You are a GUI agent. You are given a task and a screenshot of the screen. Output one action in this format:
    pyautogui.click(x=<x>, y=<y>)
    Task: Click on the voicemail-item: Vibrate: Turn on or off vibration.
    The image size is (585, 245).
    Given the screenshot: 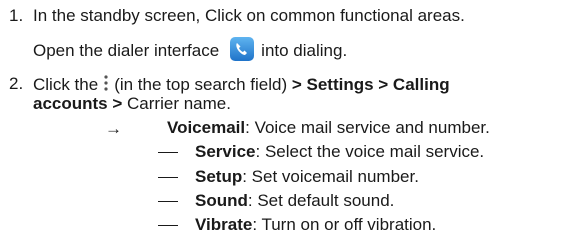 What is the action you would take?
    pyautogui.click(x=315, y=225)
    